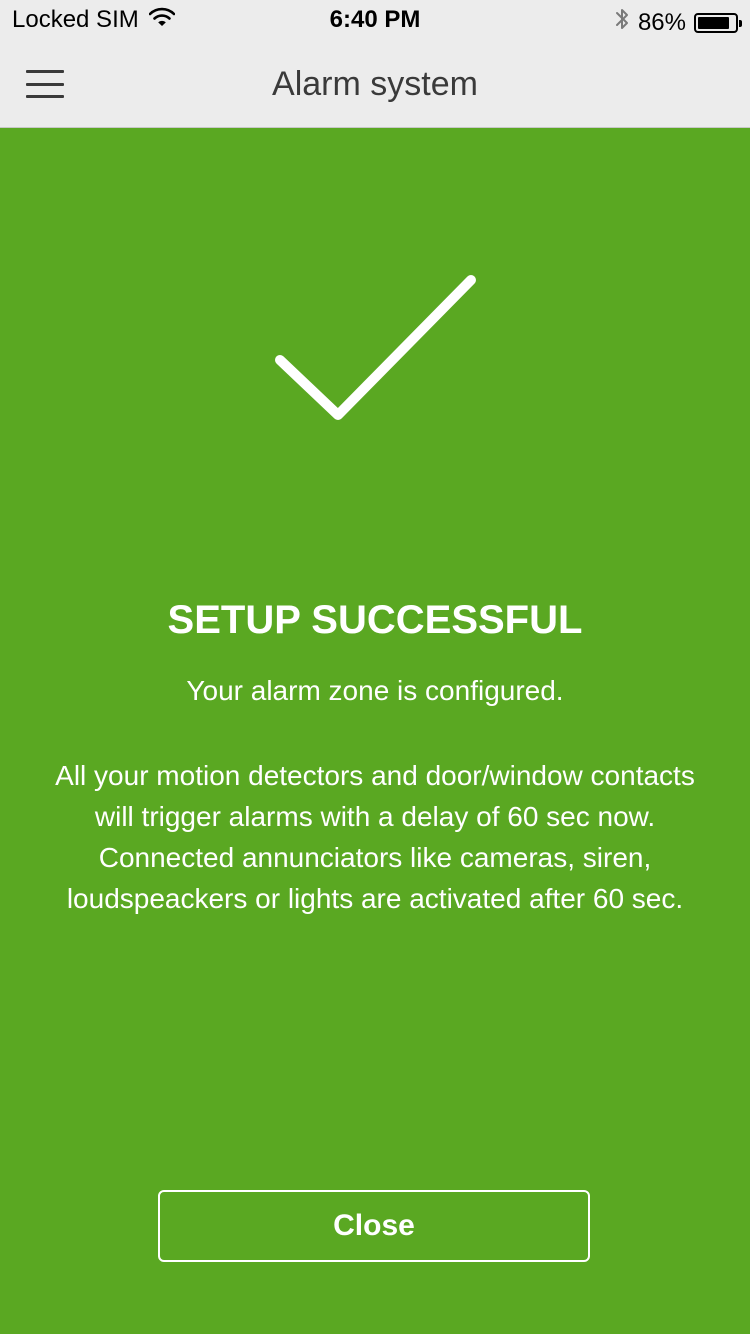 This screenshot has height=1334, width=750. I want to click on status-bar: Locked SIM 6:40 PM 86%, so click(375, 20).